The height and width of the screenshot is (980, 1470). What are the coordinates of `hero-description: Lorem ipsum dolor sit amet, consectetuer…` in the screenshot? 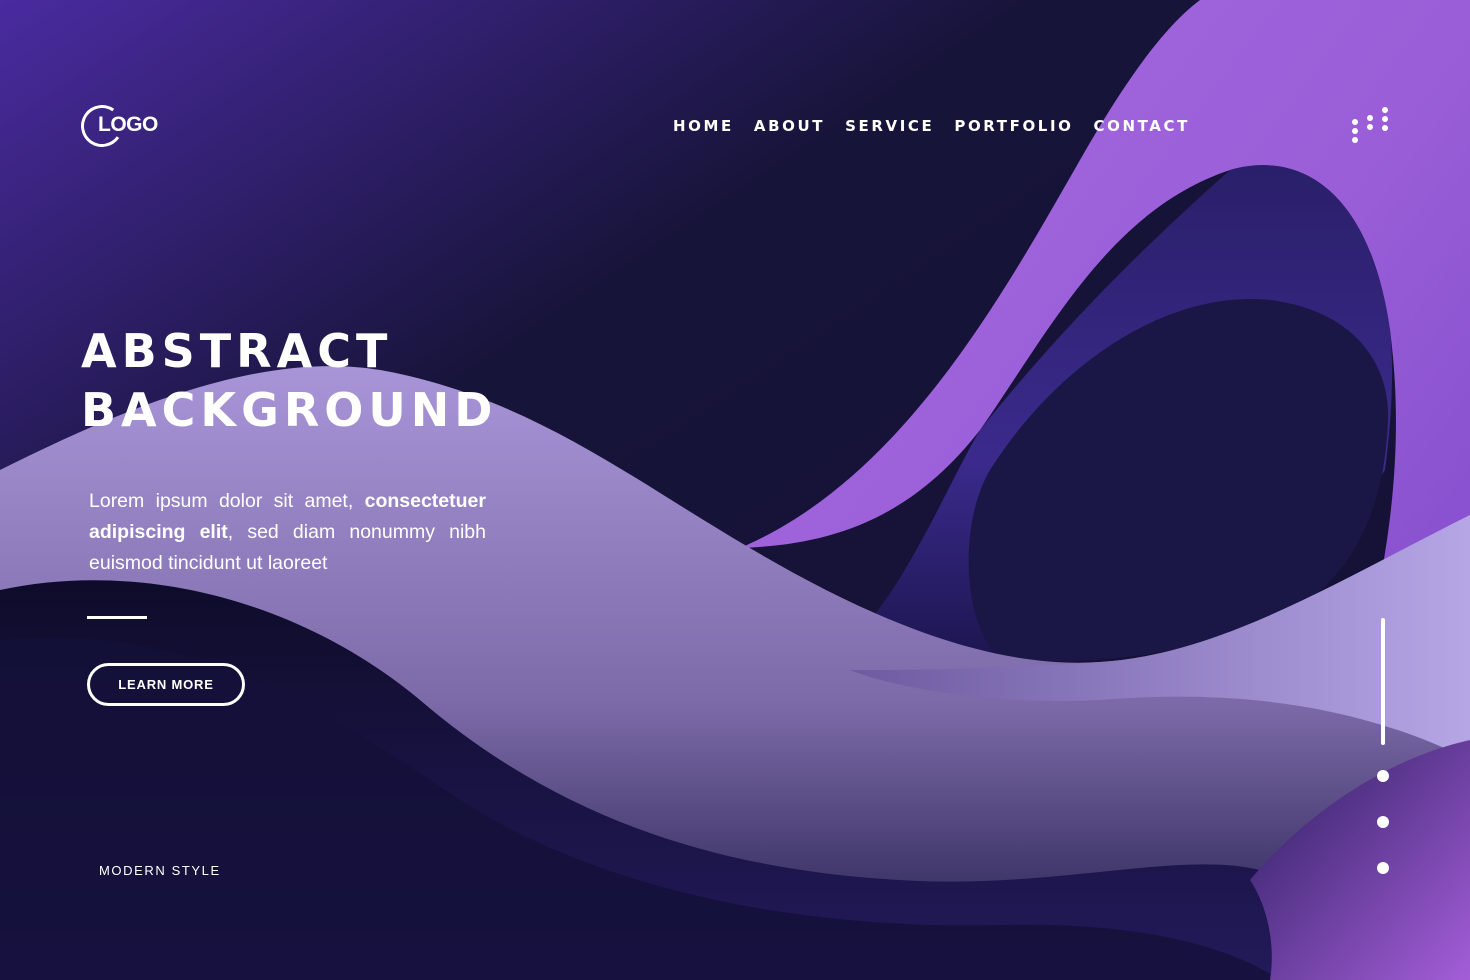 It's located at (287, 532).